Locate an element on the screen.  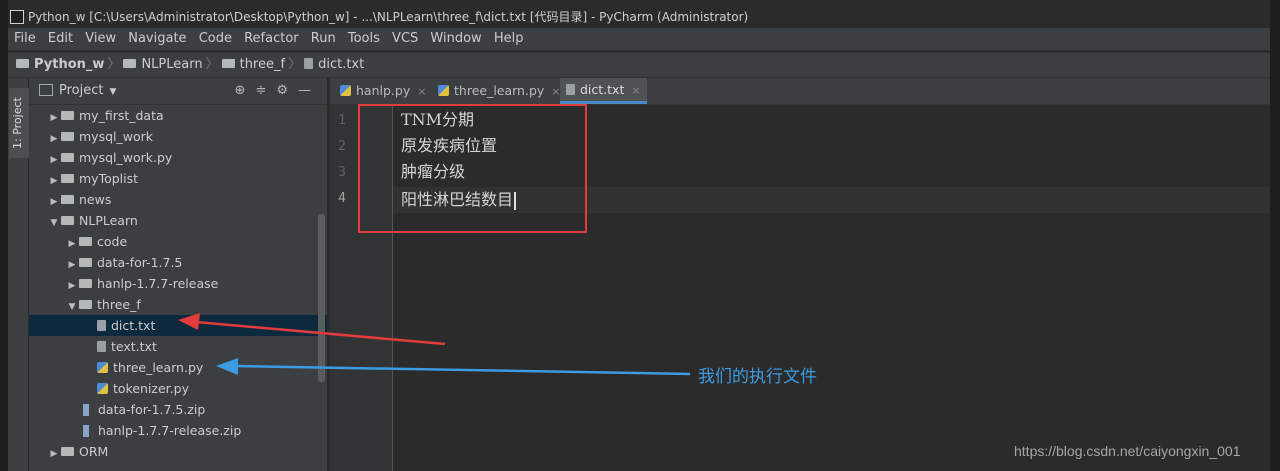
watermark: https://blog.csdn.net/caiyongxin_001 is located at coordinates (1127, 451).